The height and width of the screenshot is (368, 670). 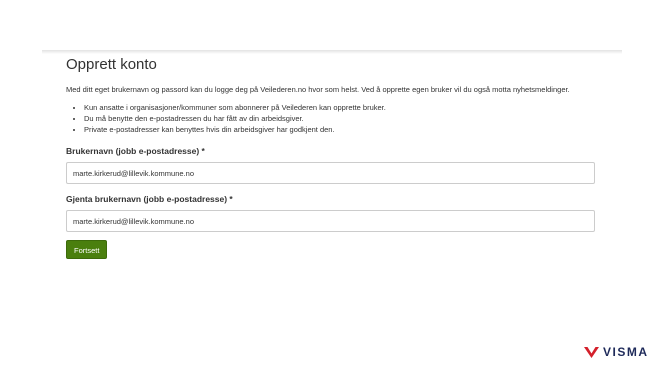 What do you see at coordinates (135, 151) in the screenshot?
I see `username-label: Brukernavn (jobb e-postadresse) *` at bounding box center [135, 151].